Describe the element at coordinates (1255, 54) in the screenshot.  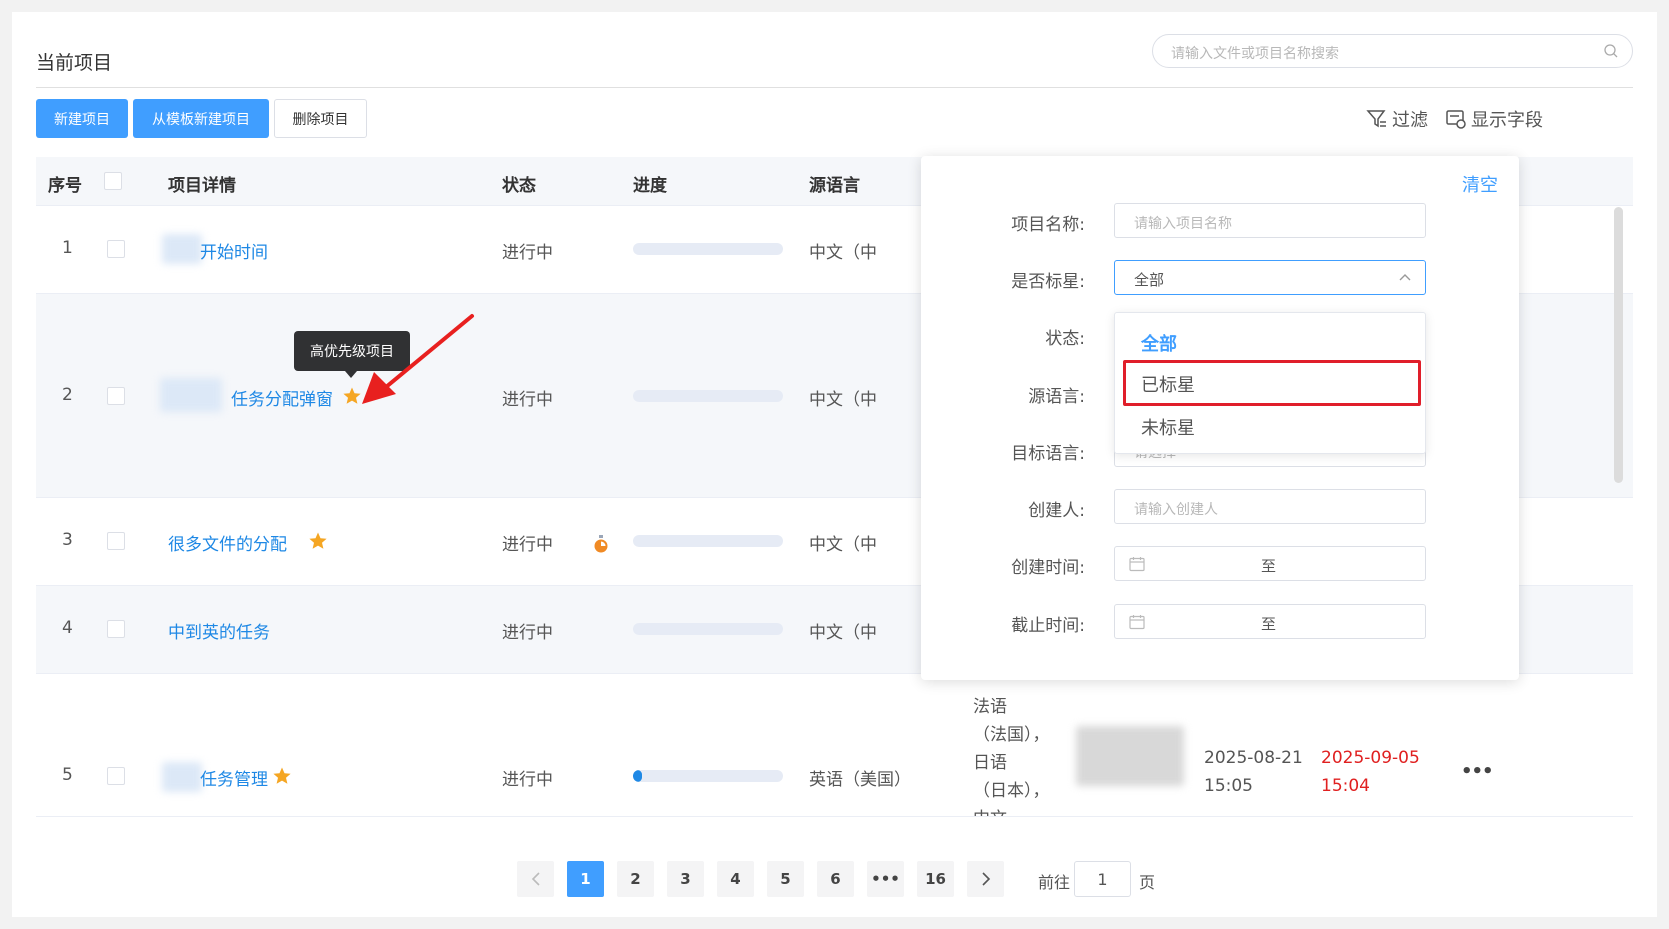
I see `search-placeholder: 请输入文件或项目名称搜索` at that location.